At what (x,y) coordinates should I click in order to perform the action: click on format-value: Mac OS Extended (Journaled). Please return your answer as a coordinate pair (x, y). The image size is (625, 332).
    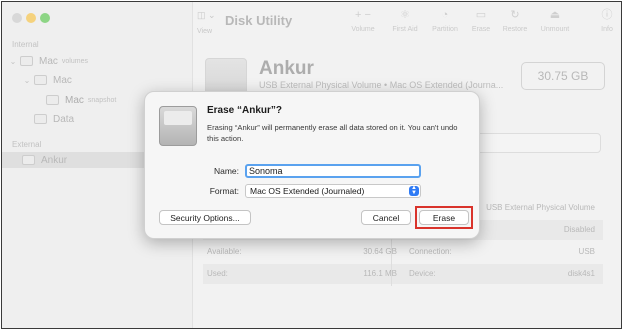
    Looking at the image, I should click on (307, 191).